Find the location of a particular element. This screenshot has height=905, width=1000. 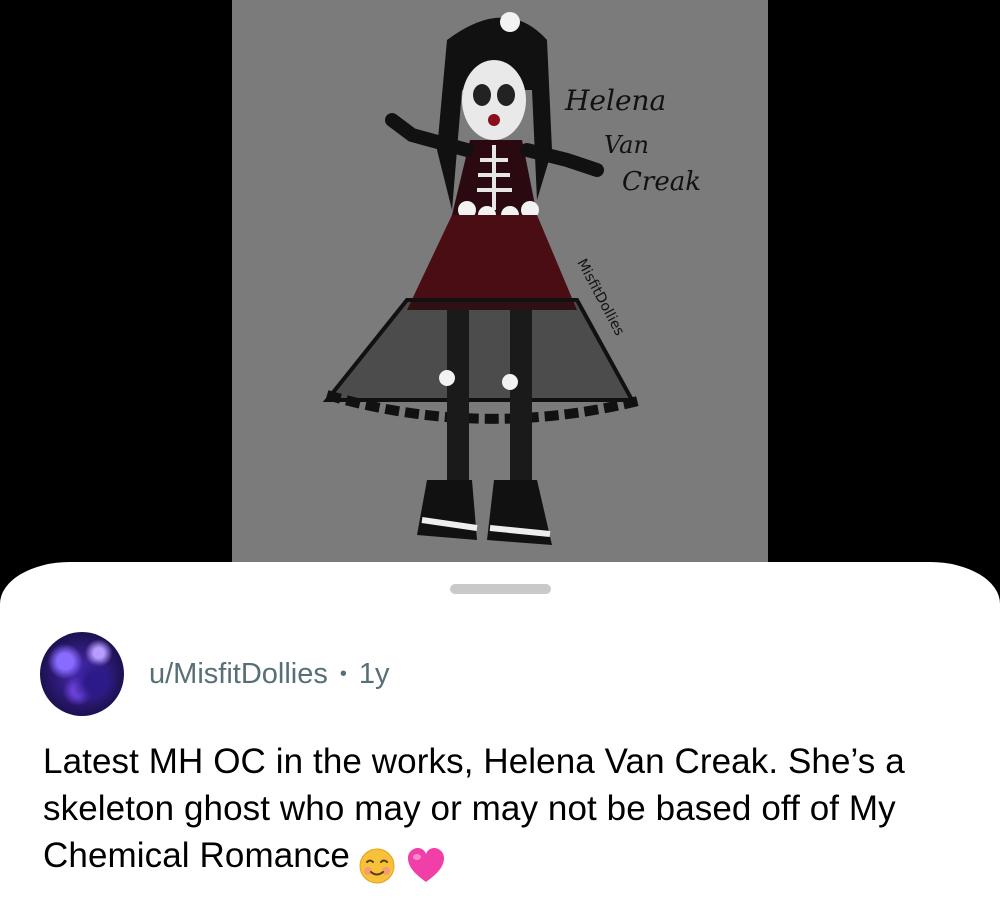

smiling-face-emoji is located at coordinates (377, 866).